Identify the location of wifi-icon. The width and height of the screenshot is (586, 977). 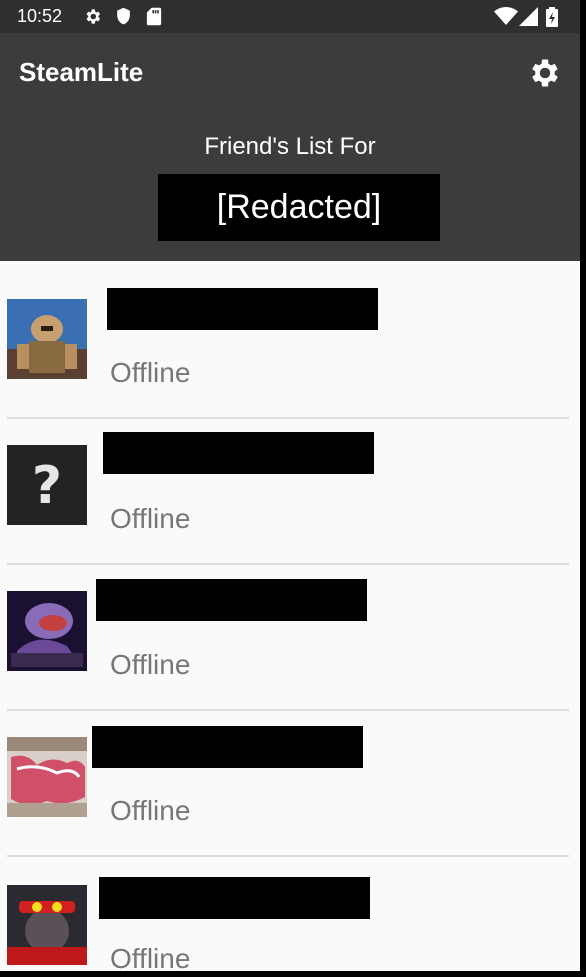
(506, 16).